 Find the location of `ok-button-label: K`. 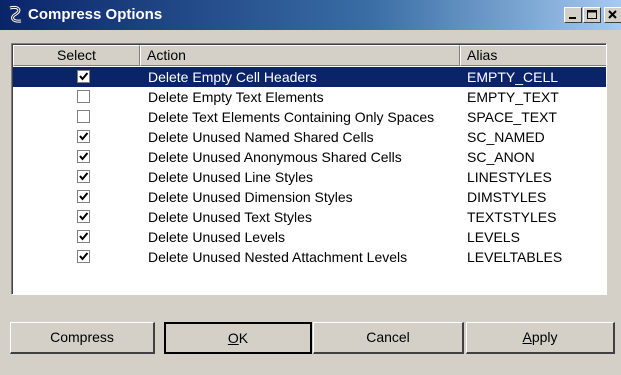

ok-button-label: K is located at coordinates (243, 338).